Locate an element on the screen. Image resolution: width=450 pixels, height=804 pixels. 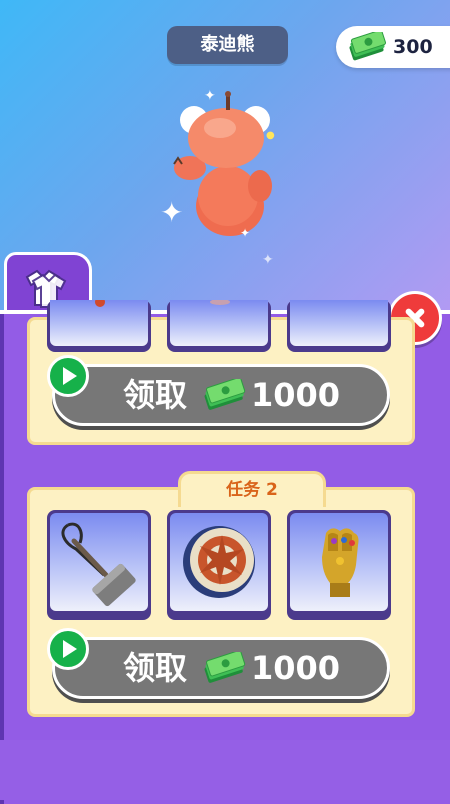
panel-bottom is located at coordinates (225, 770).